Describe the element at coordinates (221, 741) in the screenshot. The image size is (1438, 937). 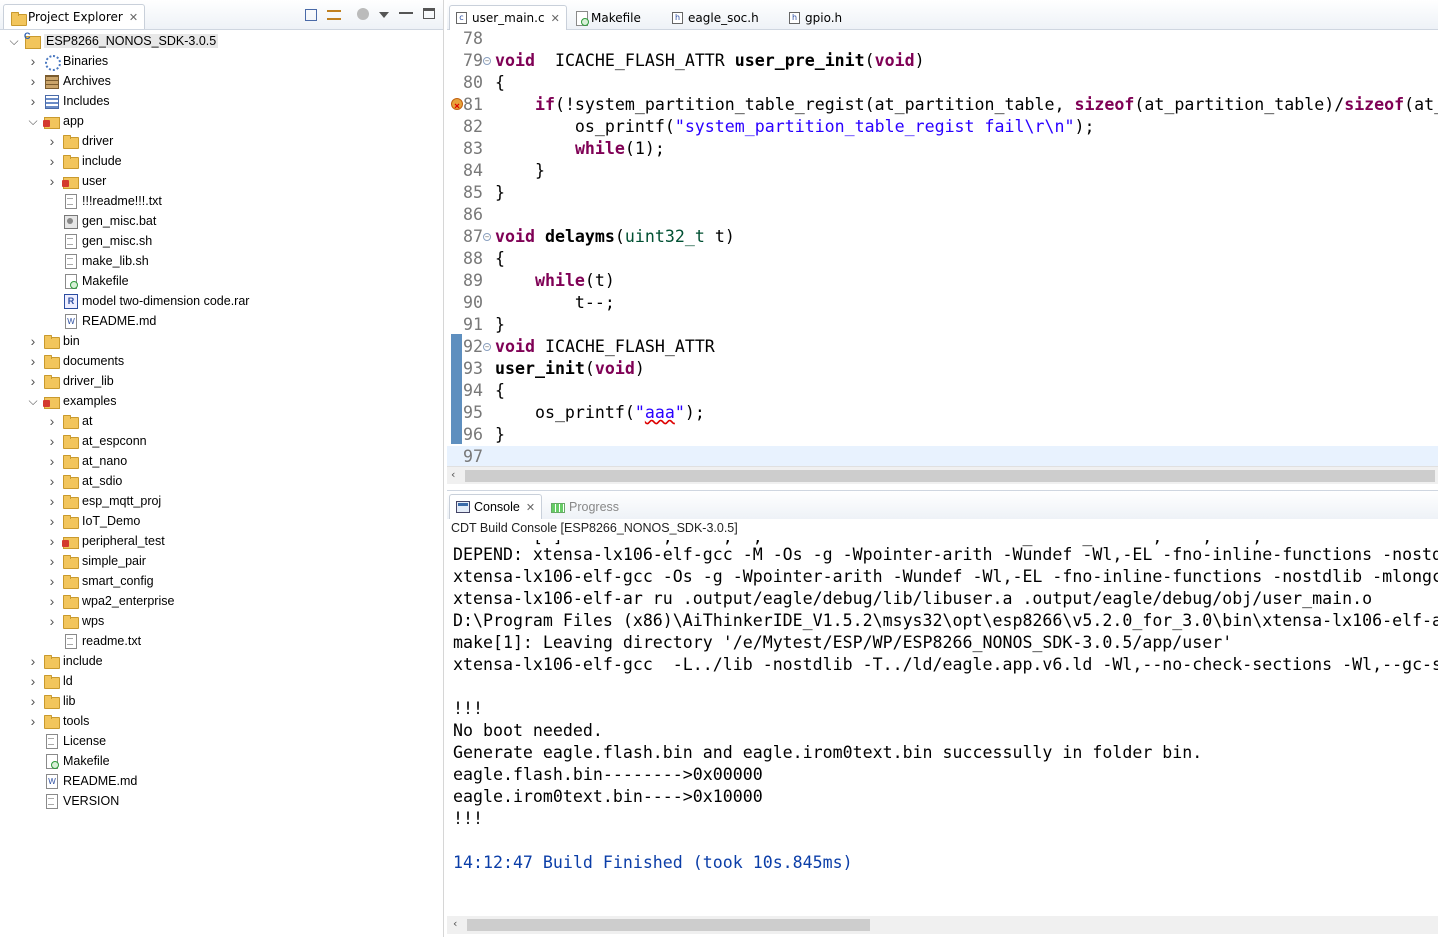
I see `tree-item: License` at that location.